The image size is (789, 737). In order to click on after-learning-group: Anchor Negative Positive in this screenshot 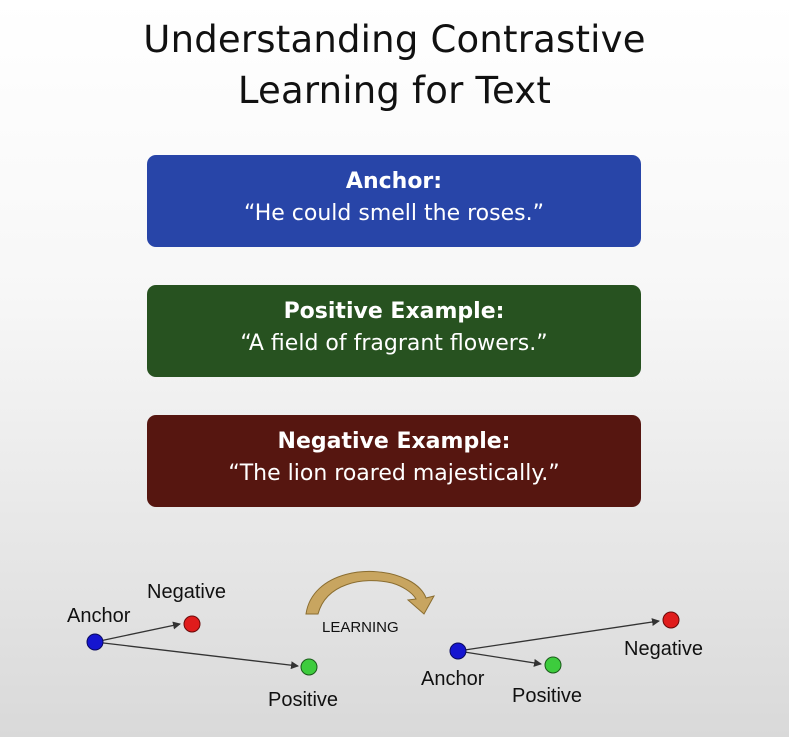, I will do `click(562, 659)`.